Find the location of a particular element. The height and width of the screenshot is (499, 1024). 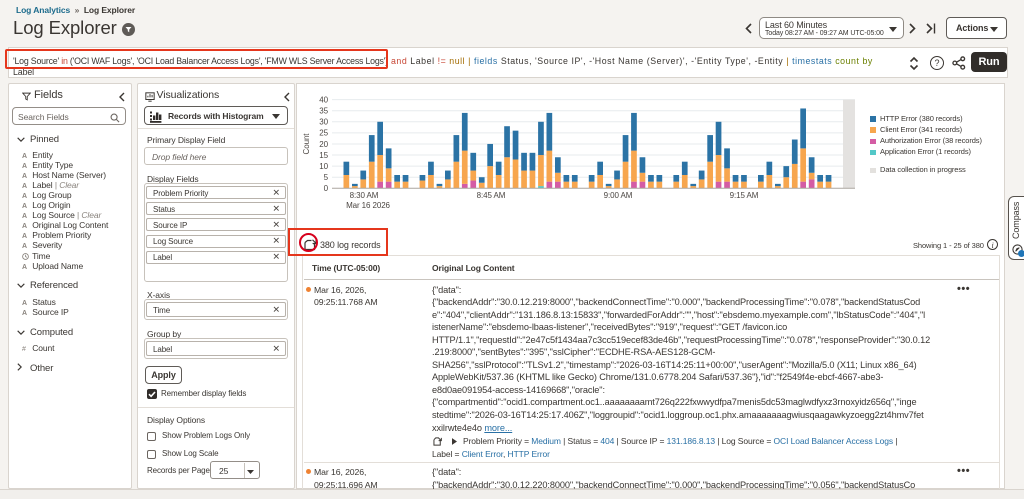

svg-text: 0 is located at coordinates (326, 188).